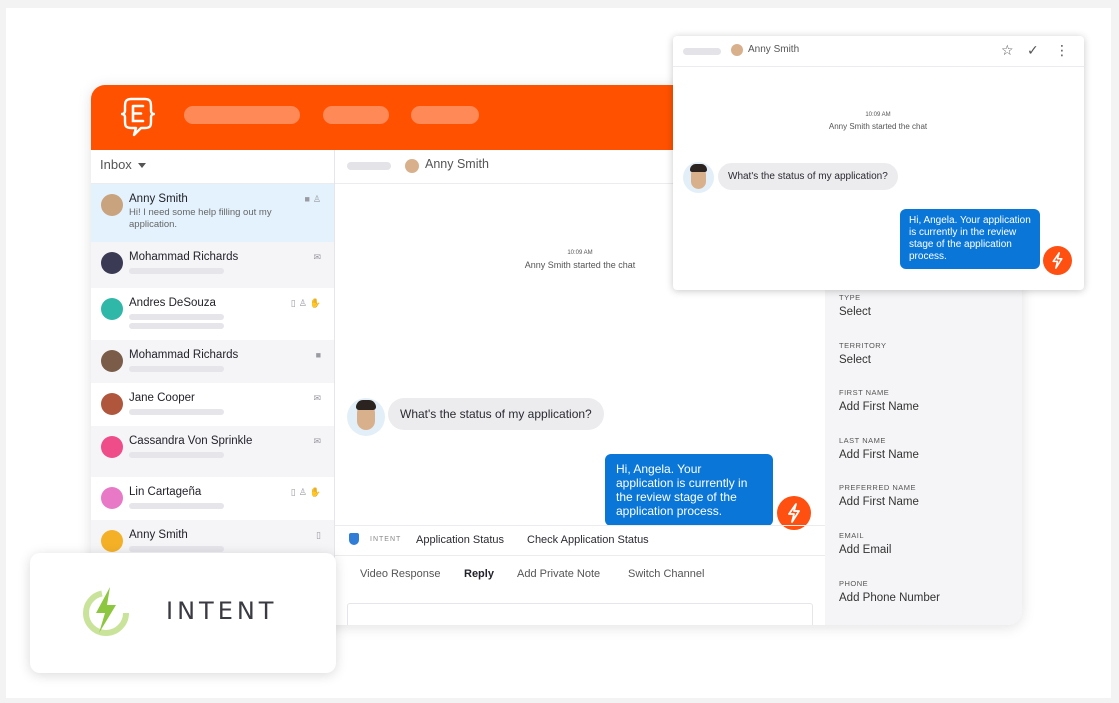 This screenshot has width=1119, height=703. What do you see at coordinates (162, 398) in the screenshot?
I see `conversation-name: Jane Cooper` at bounding box center [162, 398].